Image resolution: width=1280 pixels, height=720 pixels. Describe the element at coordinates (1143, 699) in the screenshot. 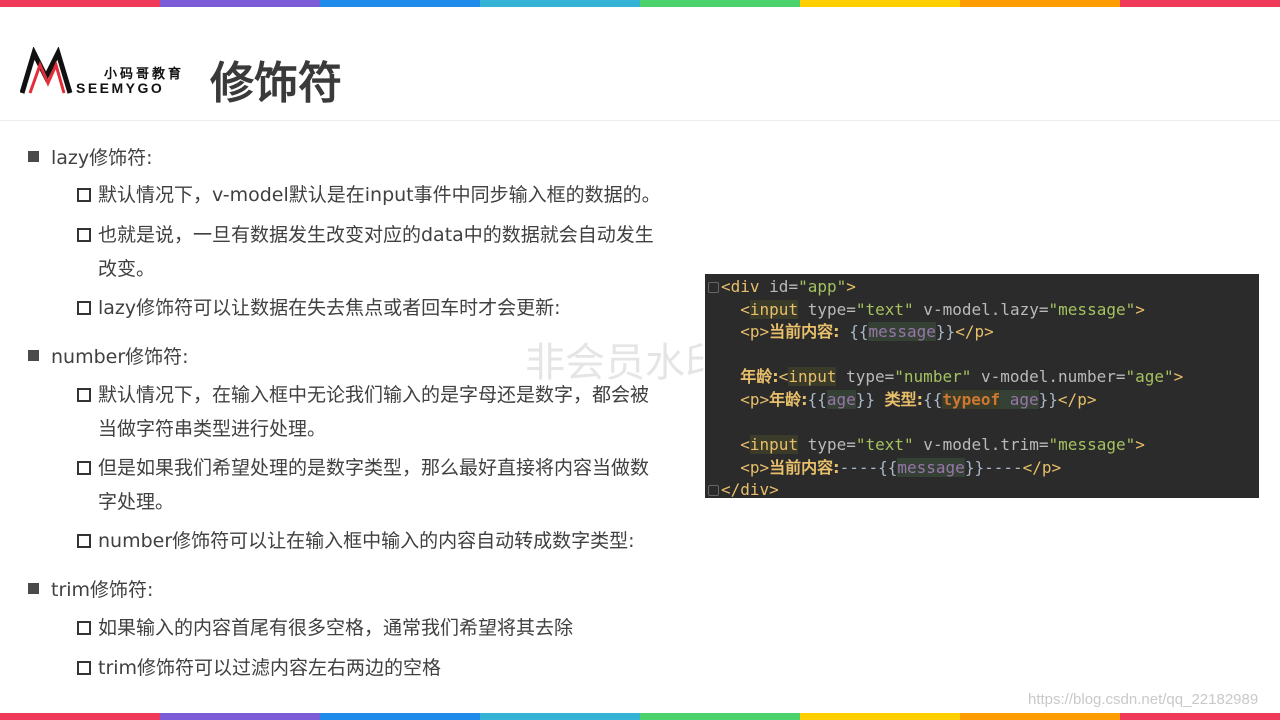

I see `url-watermark: https://blog.csdn.net/qq_22182989` at that location.